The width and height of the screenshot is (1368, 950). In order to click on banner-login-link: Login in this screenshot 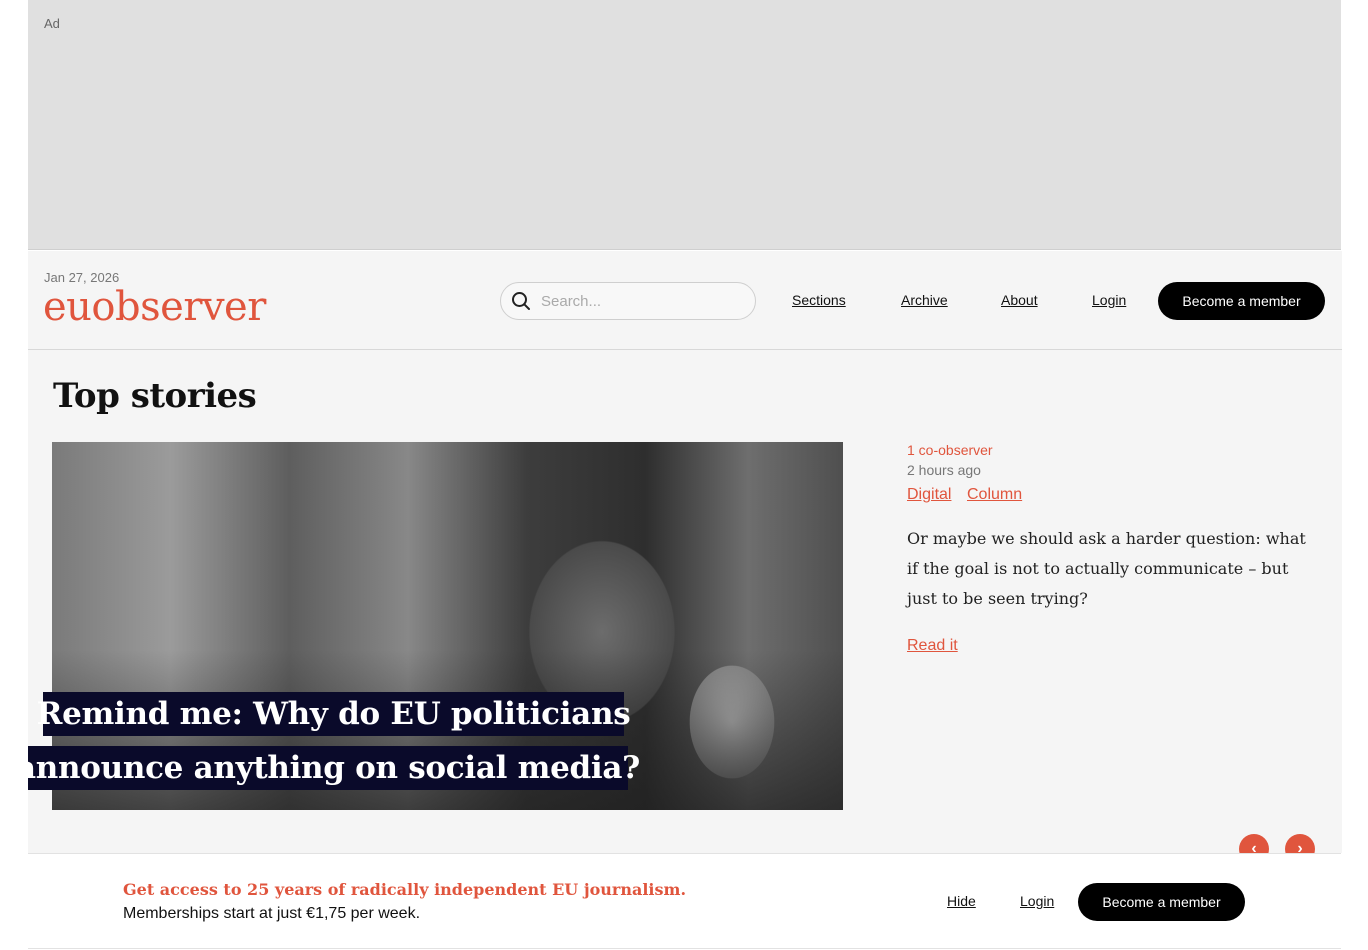, I will do `click(1037, 901)`.